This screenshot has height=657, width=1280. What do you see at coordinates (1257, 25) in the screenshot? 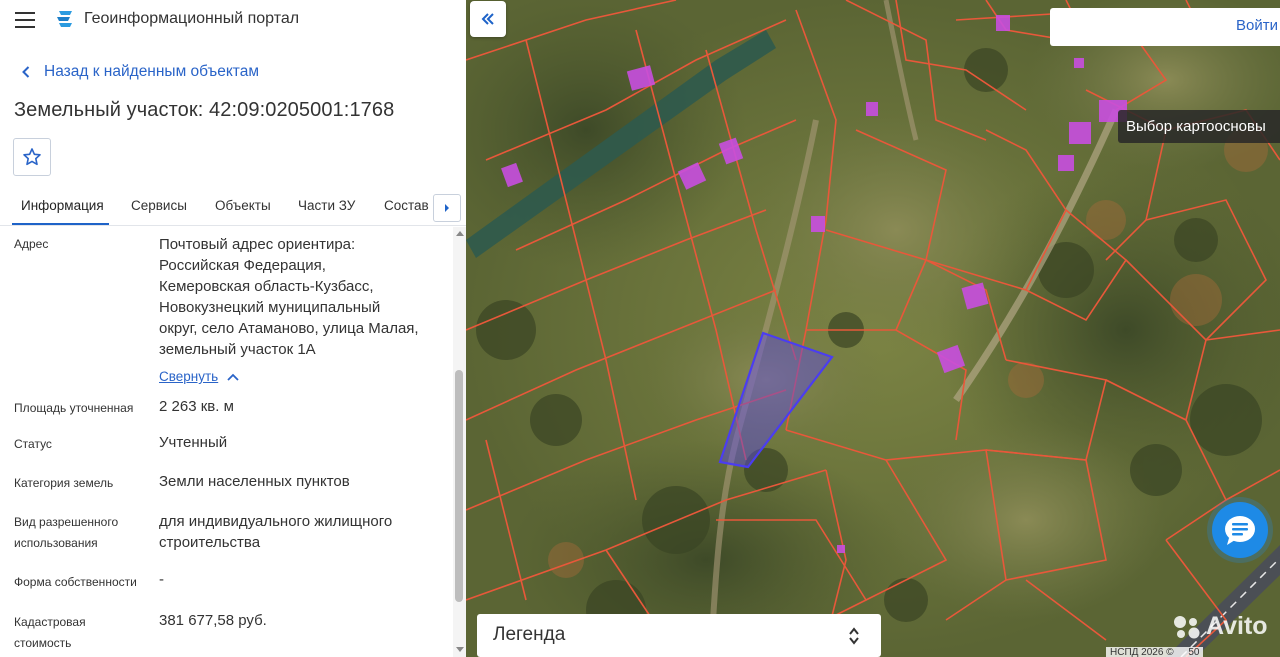
I see `login-button: Войти` at bounding box center [1257, 25].